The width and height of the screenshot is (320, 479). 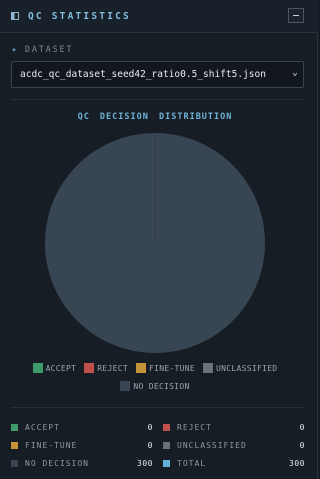 What do you see at coordinates (247, 368) in the screenshot?
I see `legend-label: UNCLASSIFIED` at bounding box center [247, 368].